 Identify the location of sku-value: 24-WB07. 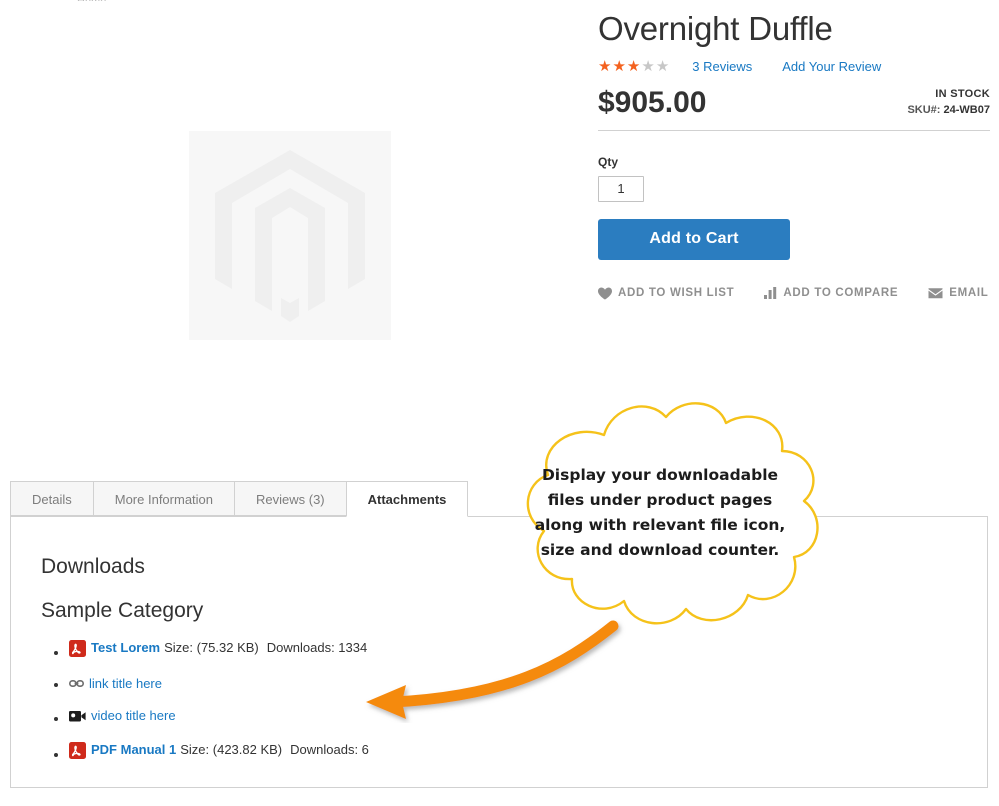
(966, 109).